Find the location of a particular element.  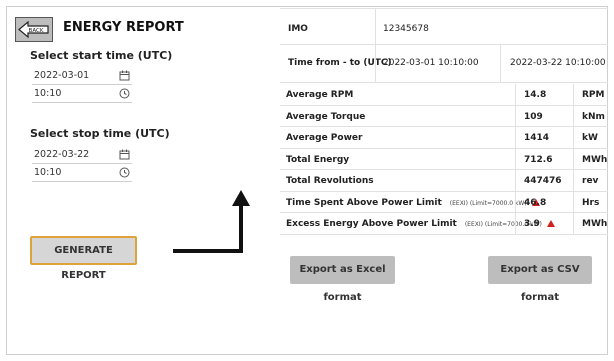

metric-label: Average Power is located at coordinates (324, 138).